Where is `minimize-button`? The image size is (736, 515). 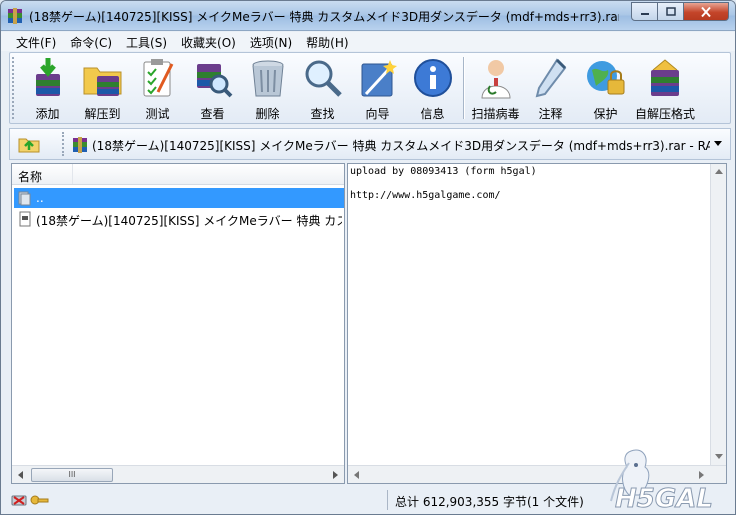 minimize-button is located at coordinates (644, 11).